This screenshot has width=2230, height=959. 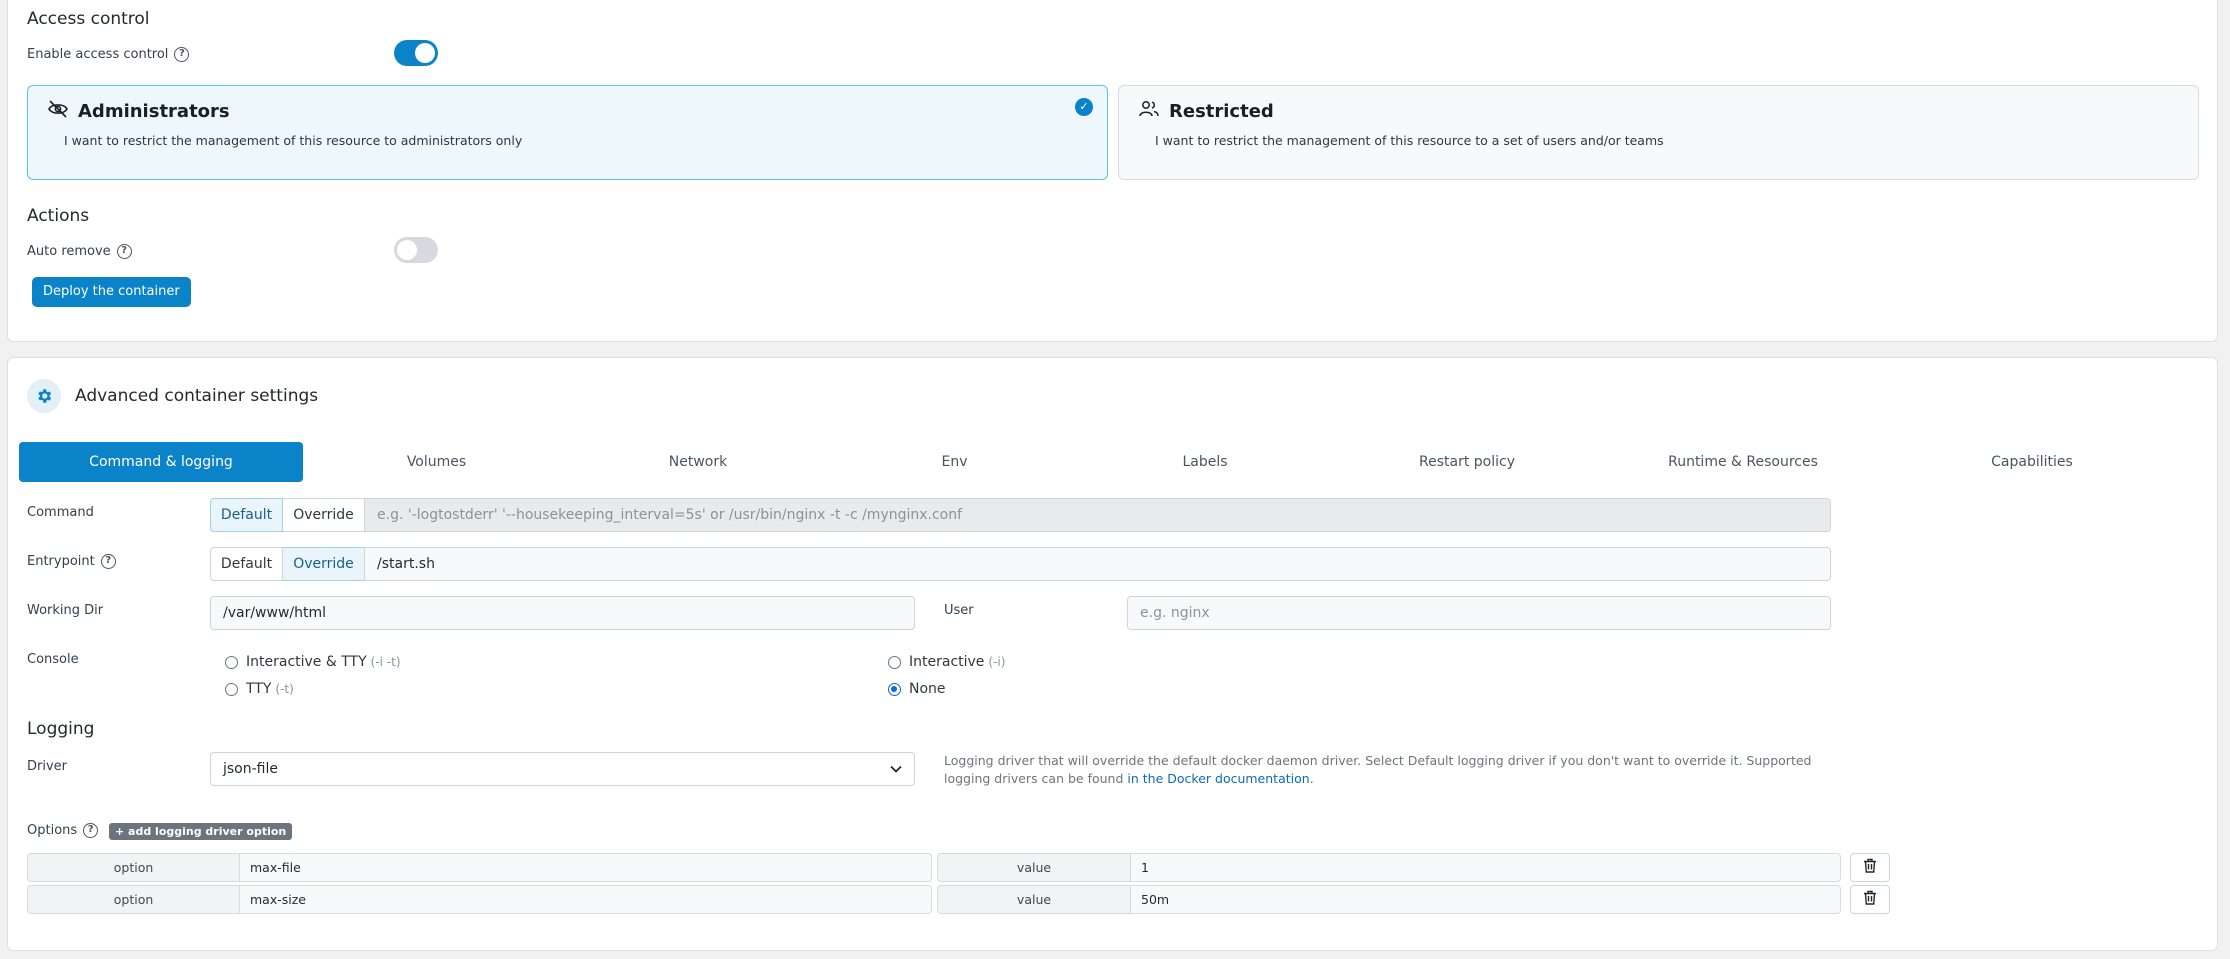 What do you see at coordinates (278, 899) in the screenshot?
I see `option-key-value: max-size` at bounding box center [278, 899].